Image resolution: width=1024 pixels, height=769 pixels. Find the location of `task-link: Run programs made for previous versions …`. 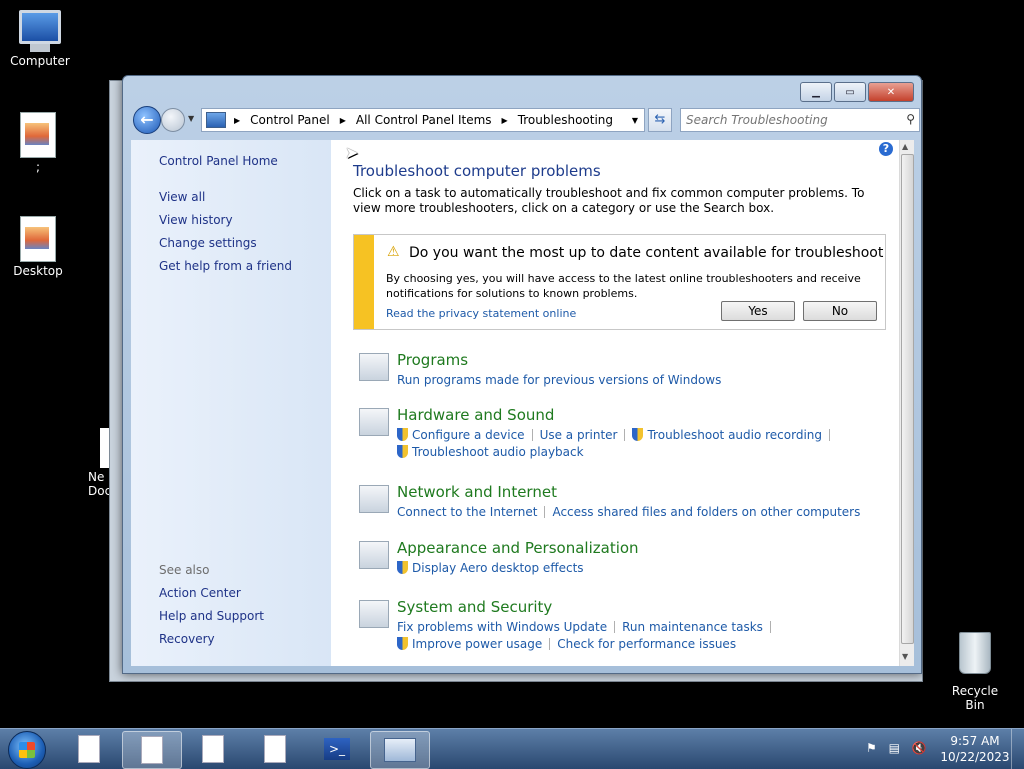

task-link: Run programs made for previous versions … is located at coordinates (559, 380).